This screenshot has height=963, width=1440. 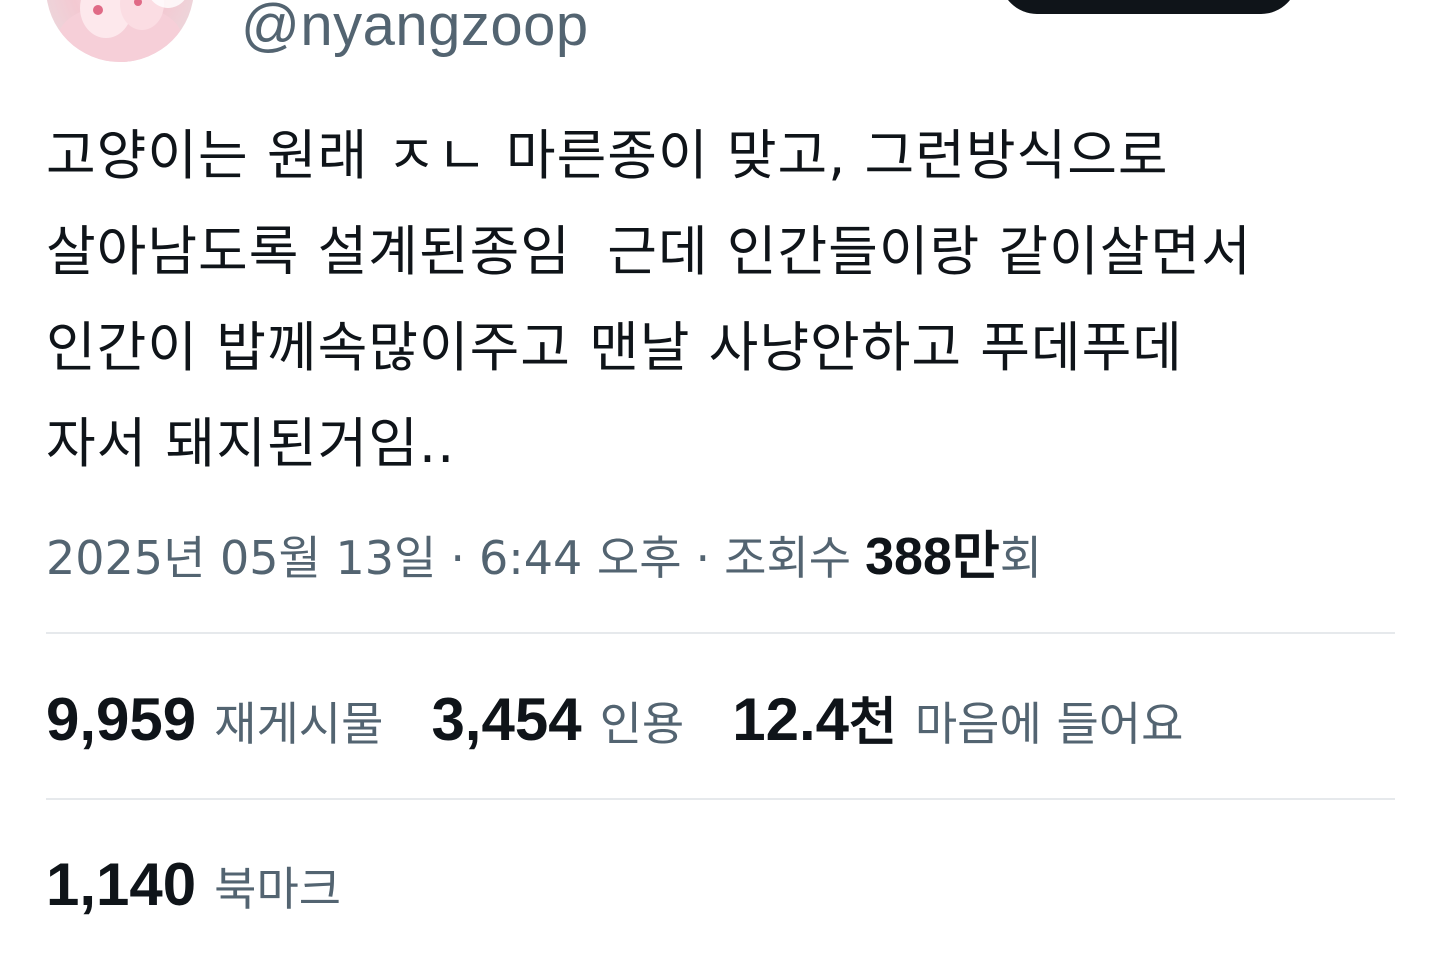 I want to click on quotes-label: 인용, so click(x=642, y=724).